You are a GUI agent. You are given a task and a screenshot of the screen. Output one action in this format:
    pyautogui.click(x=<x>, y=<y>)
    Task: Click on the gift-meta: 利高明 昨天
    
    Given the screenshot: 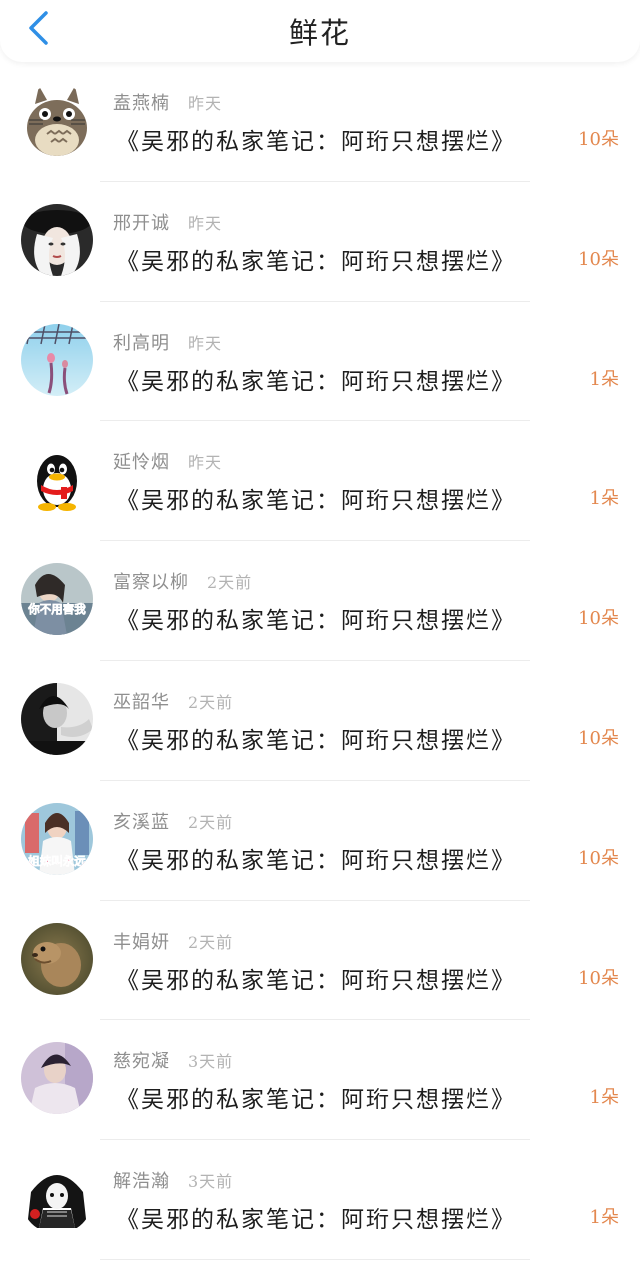 What is the action you would take?
    pyautogui.click(x=167, y=342)
    